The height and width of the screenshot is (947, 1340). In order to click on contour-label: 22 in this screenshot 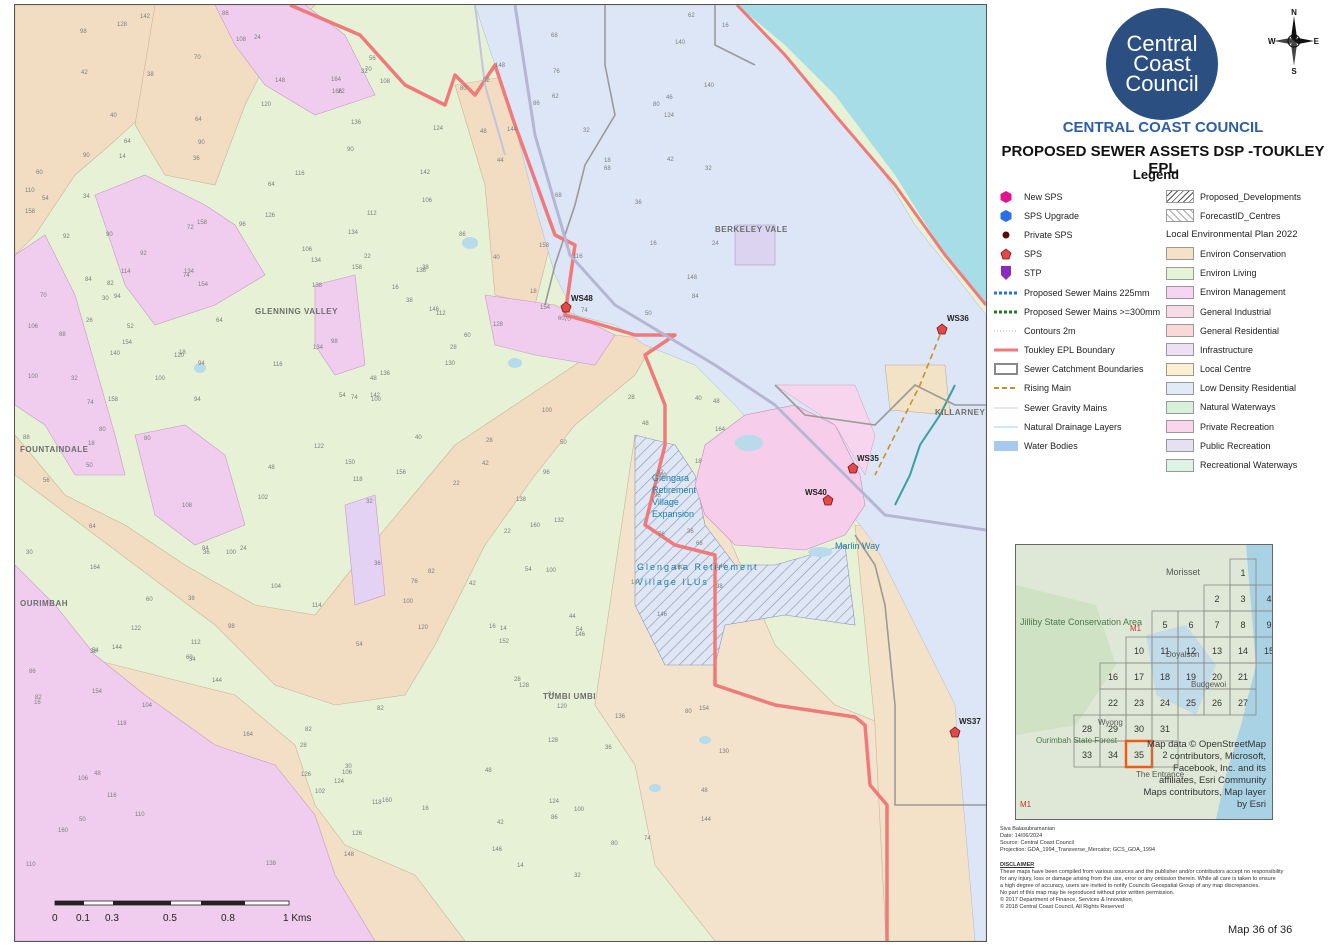, I will do `click(367, 257)`.